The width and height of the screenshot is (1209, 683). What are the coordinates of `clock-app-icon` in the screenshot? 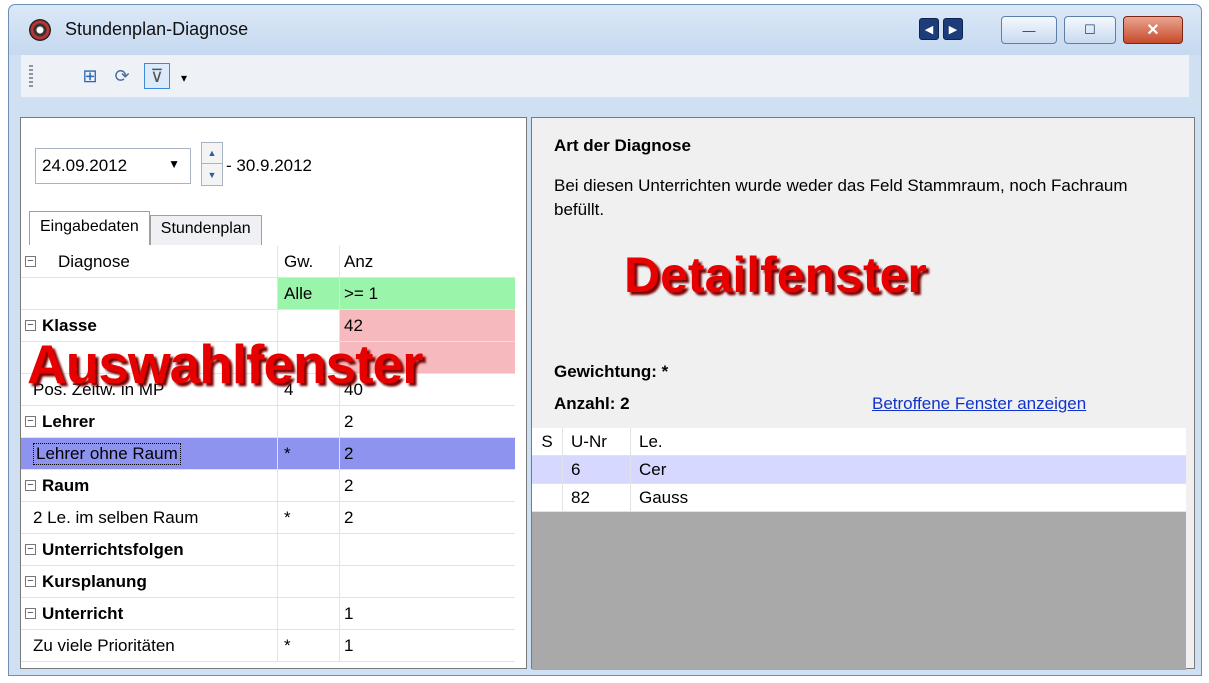 It's located at (40, 30).